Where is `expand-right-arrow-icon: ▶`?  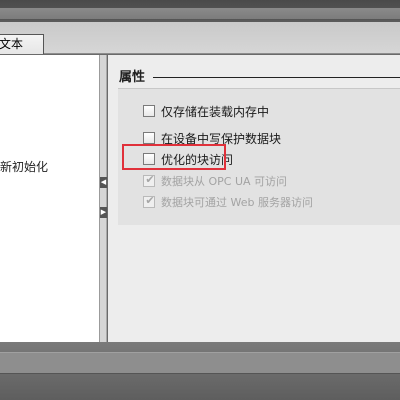 expand-right-arrow-icon: ▶ is located at coordinates (103, 212).